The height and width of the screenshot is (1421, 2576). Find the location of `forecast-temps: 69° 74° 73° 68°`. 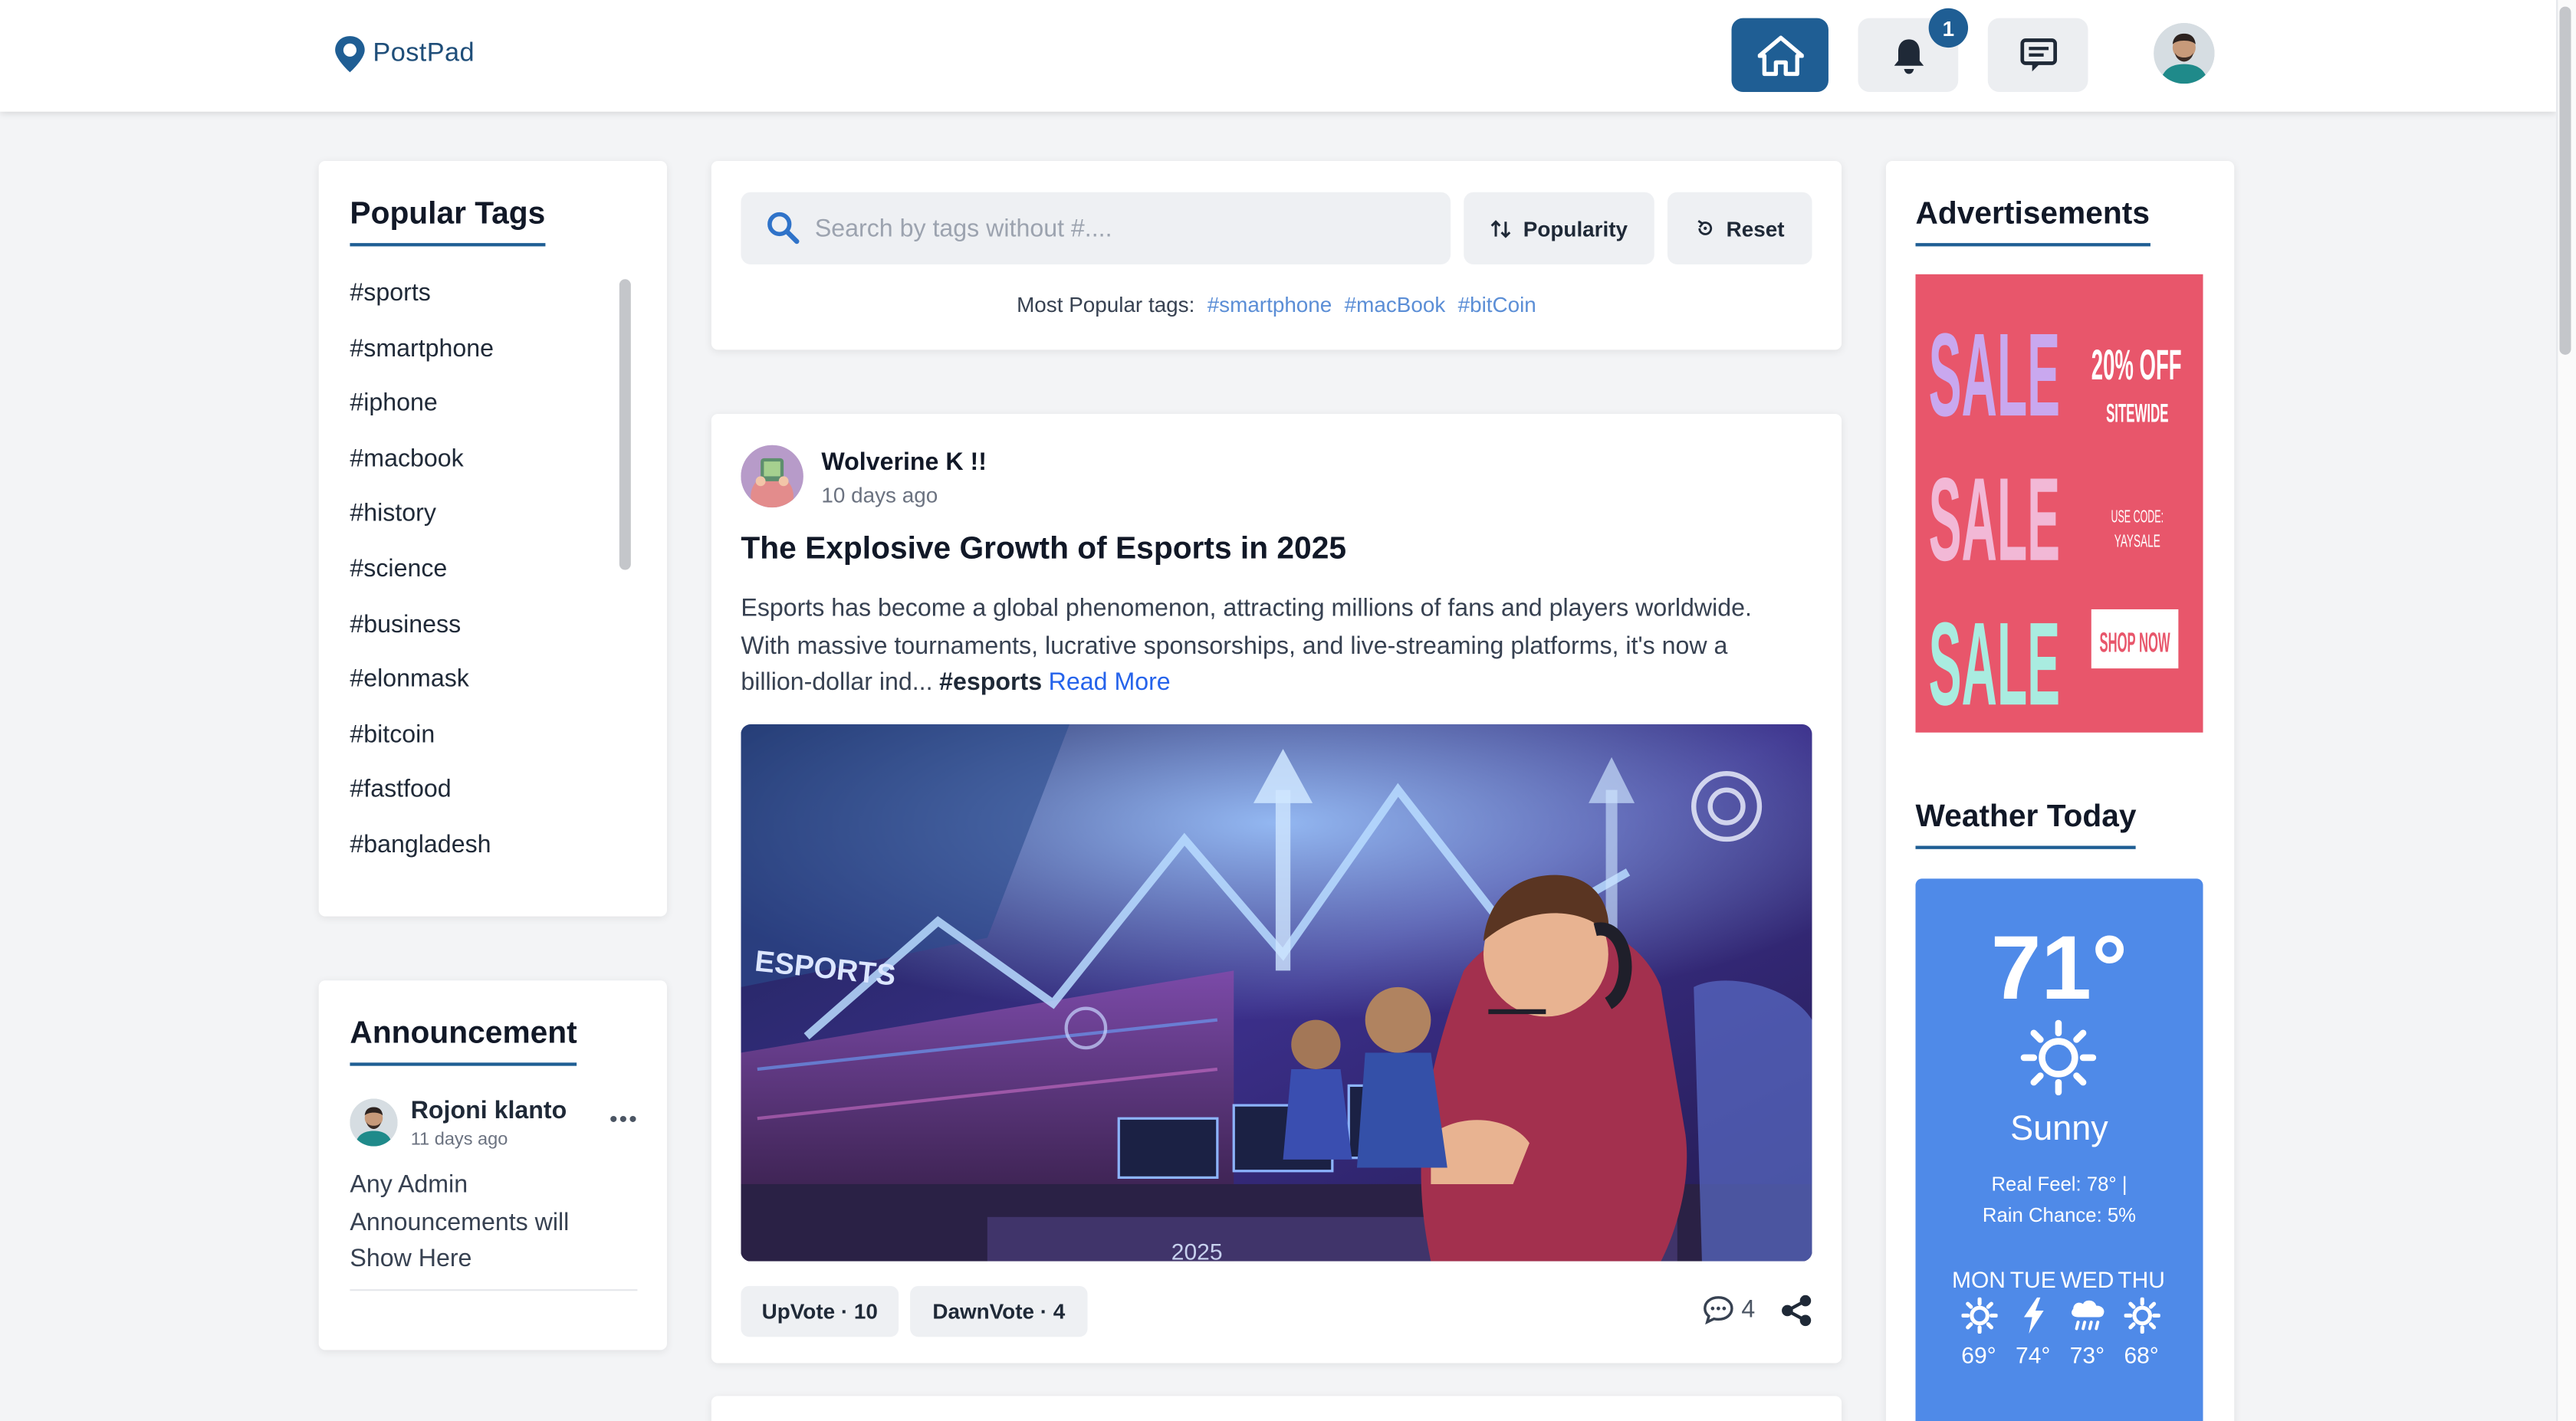

forecast-temps: 69° 74° 73° 68° is located at coordinates (2060, 1355).